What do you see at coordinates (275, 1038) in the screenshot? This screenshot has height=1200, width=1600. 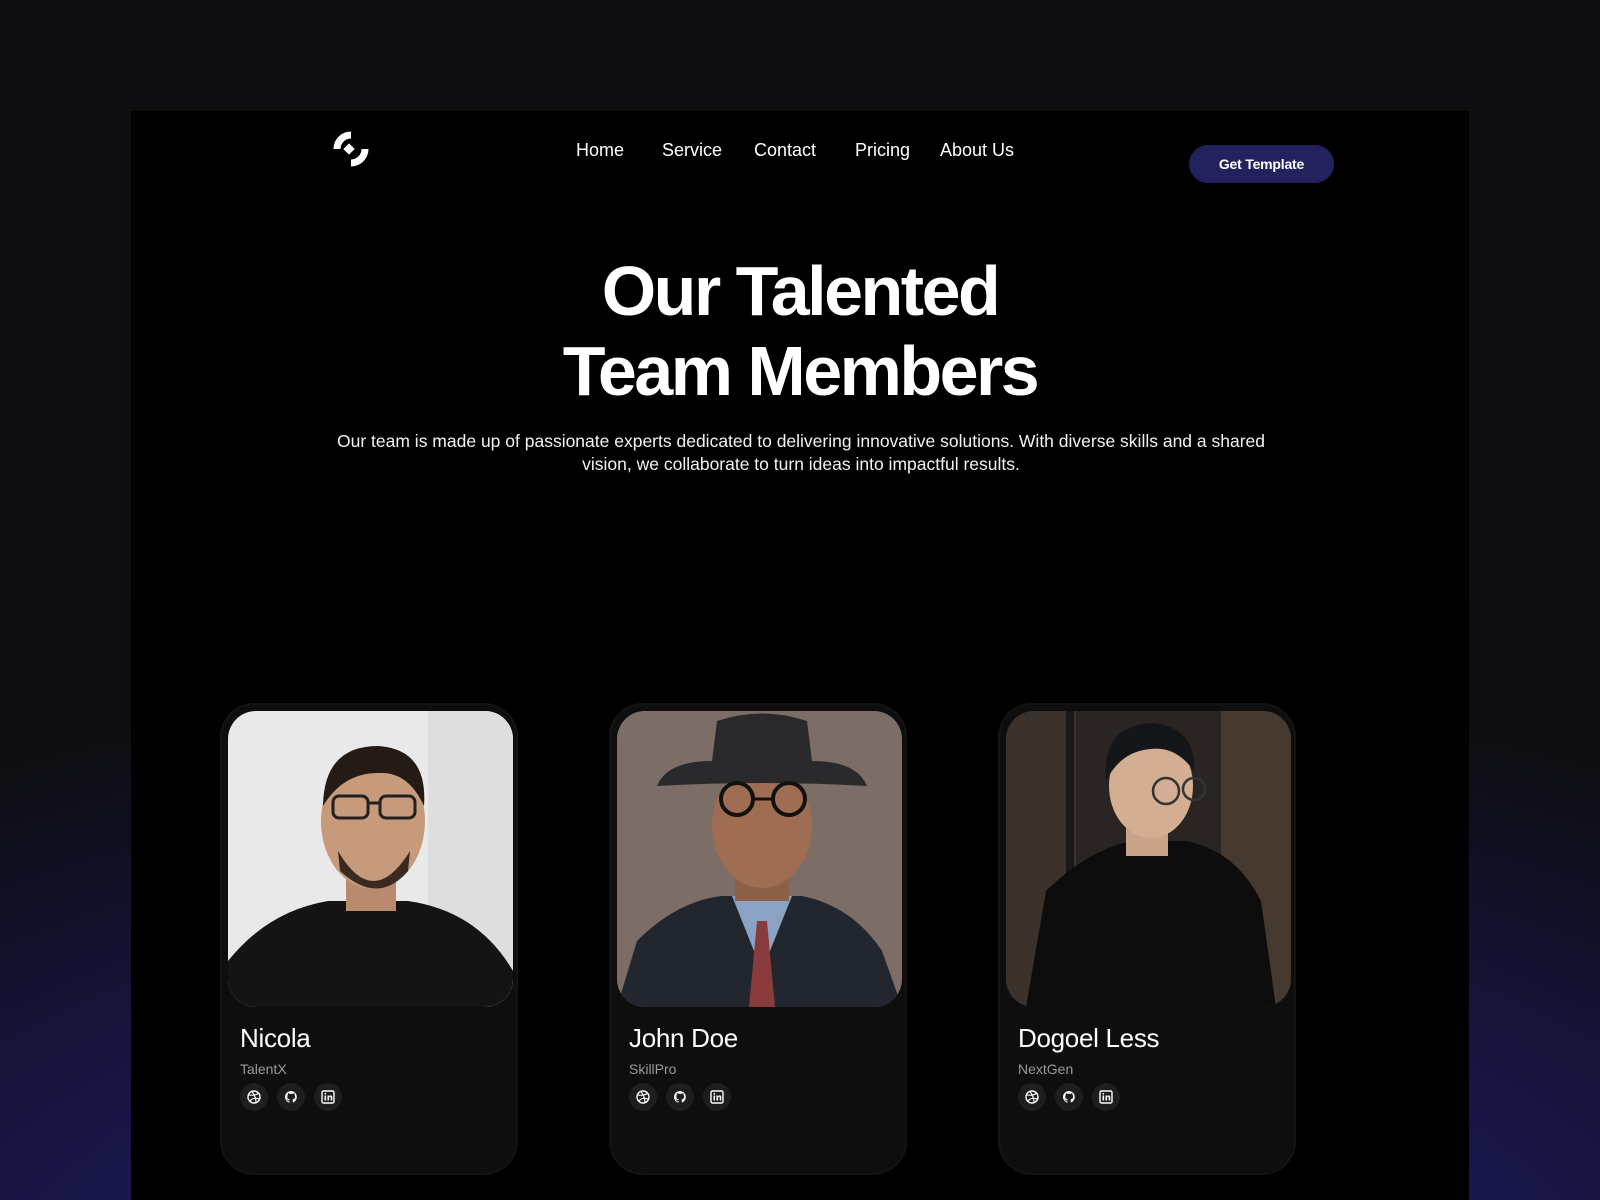 I see `member-name: Nicola` at bounding box center [275, 1038].